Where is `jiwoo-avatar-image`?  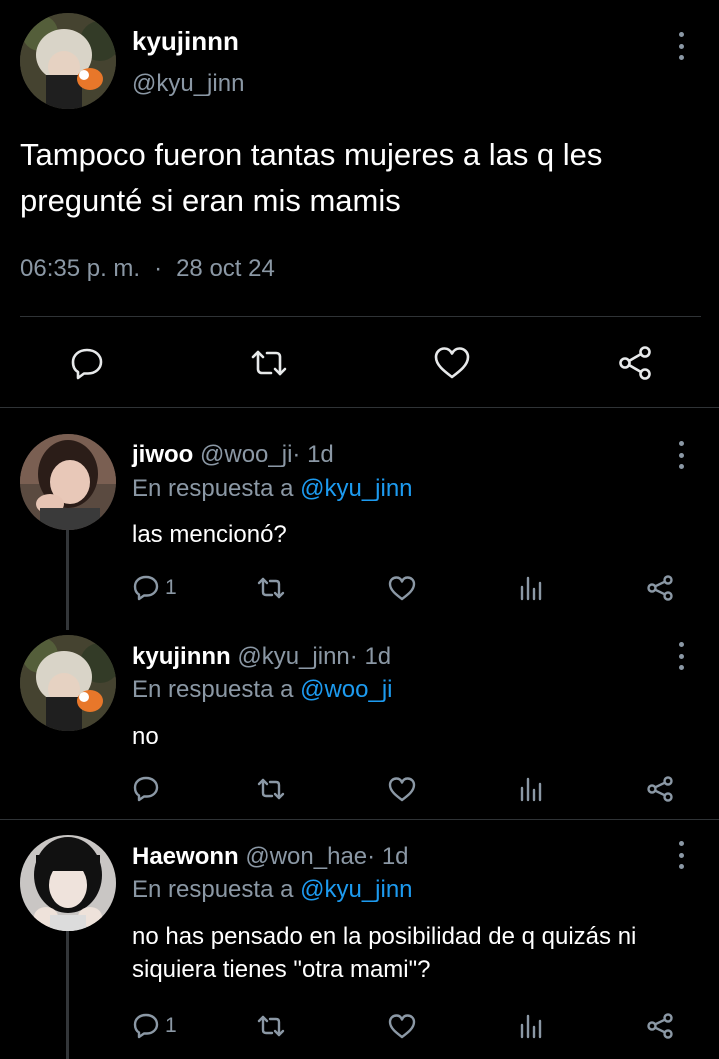 jiwoo-avatar-image is located at coordinates (68, 482).